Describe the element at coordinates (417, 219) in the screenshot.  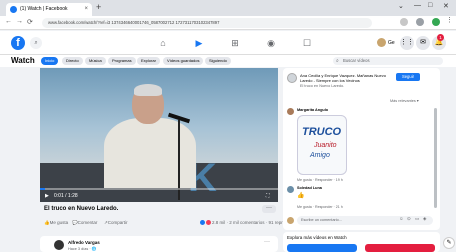
I see `gif-icon: ▭` at that location.